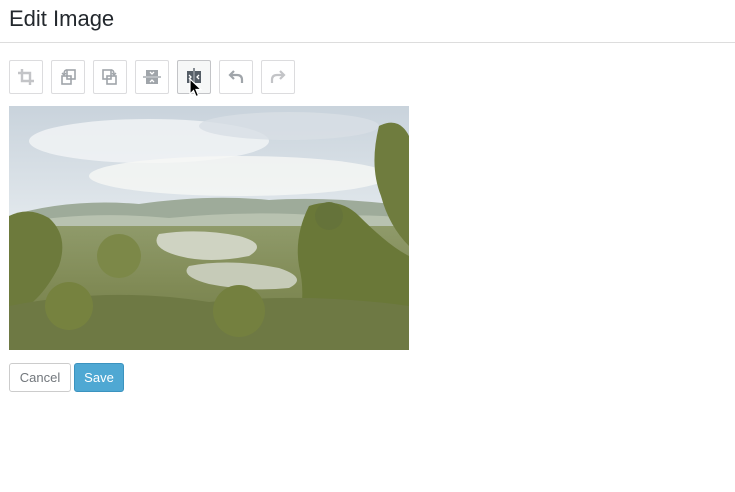 The height and width of the screenshot is (492, 735). I want to click on undo-button, so click(236, 77).